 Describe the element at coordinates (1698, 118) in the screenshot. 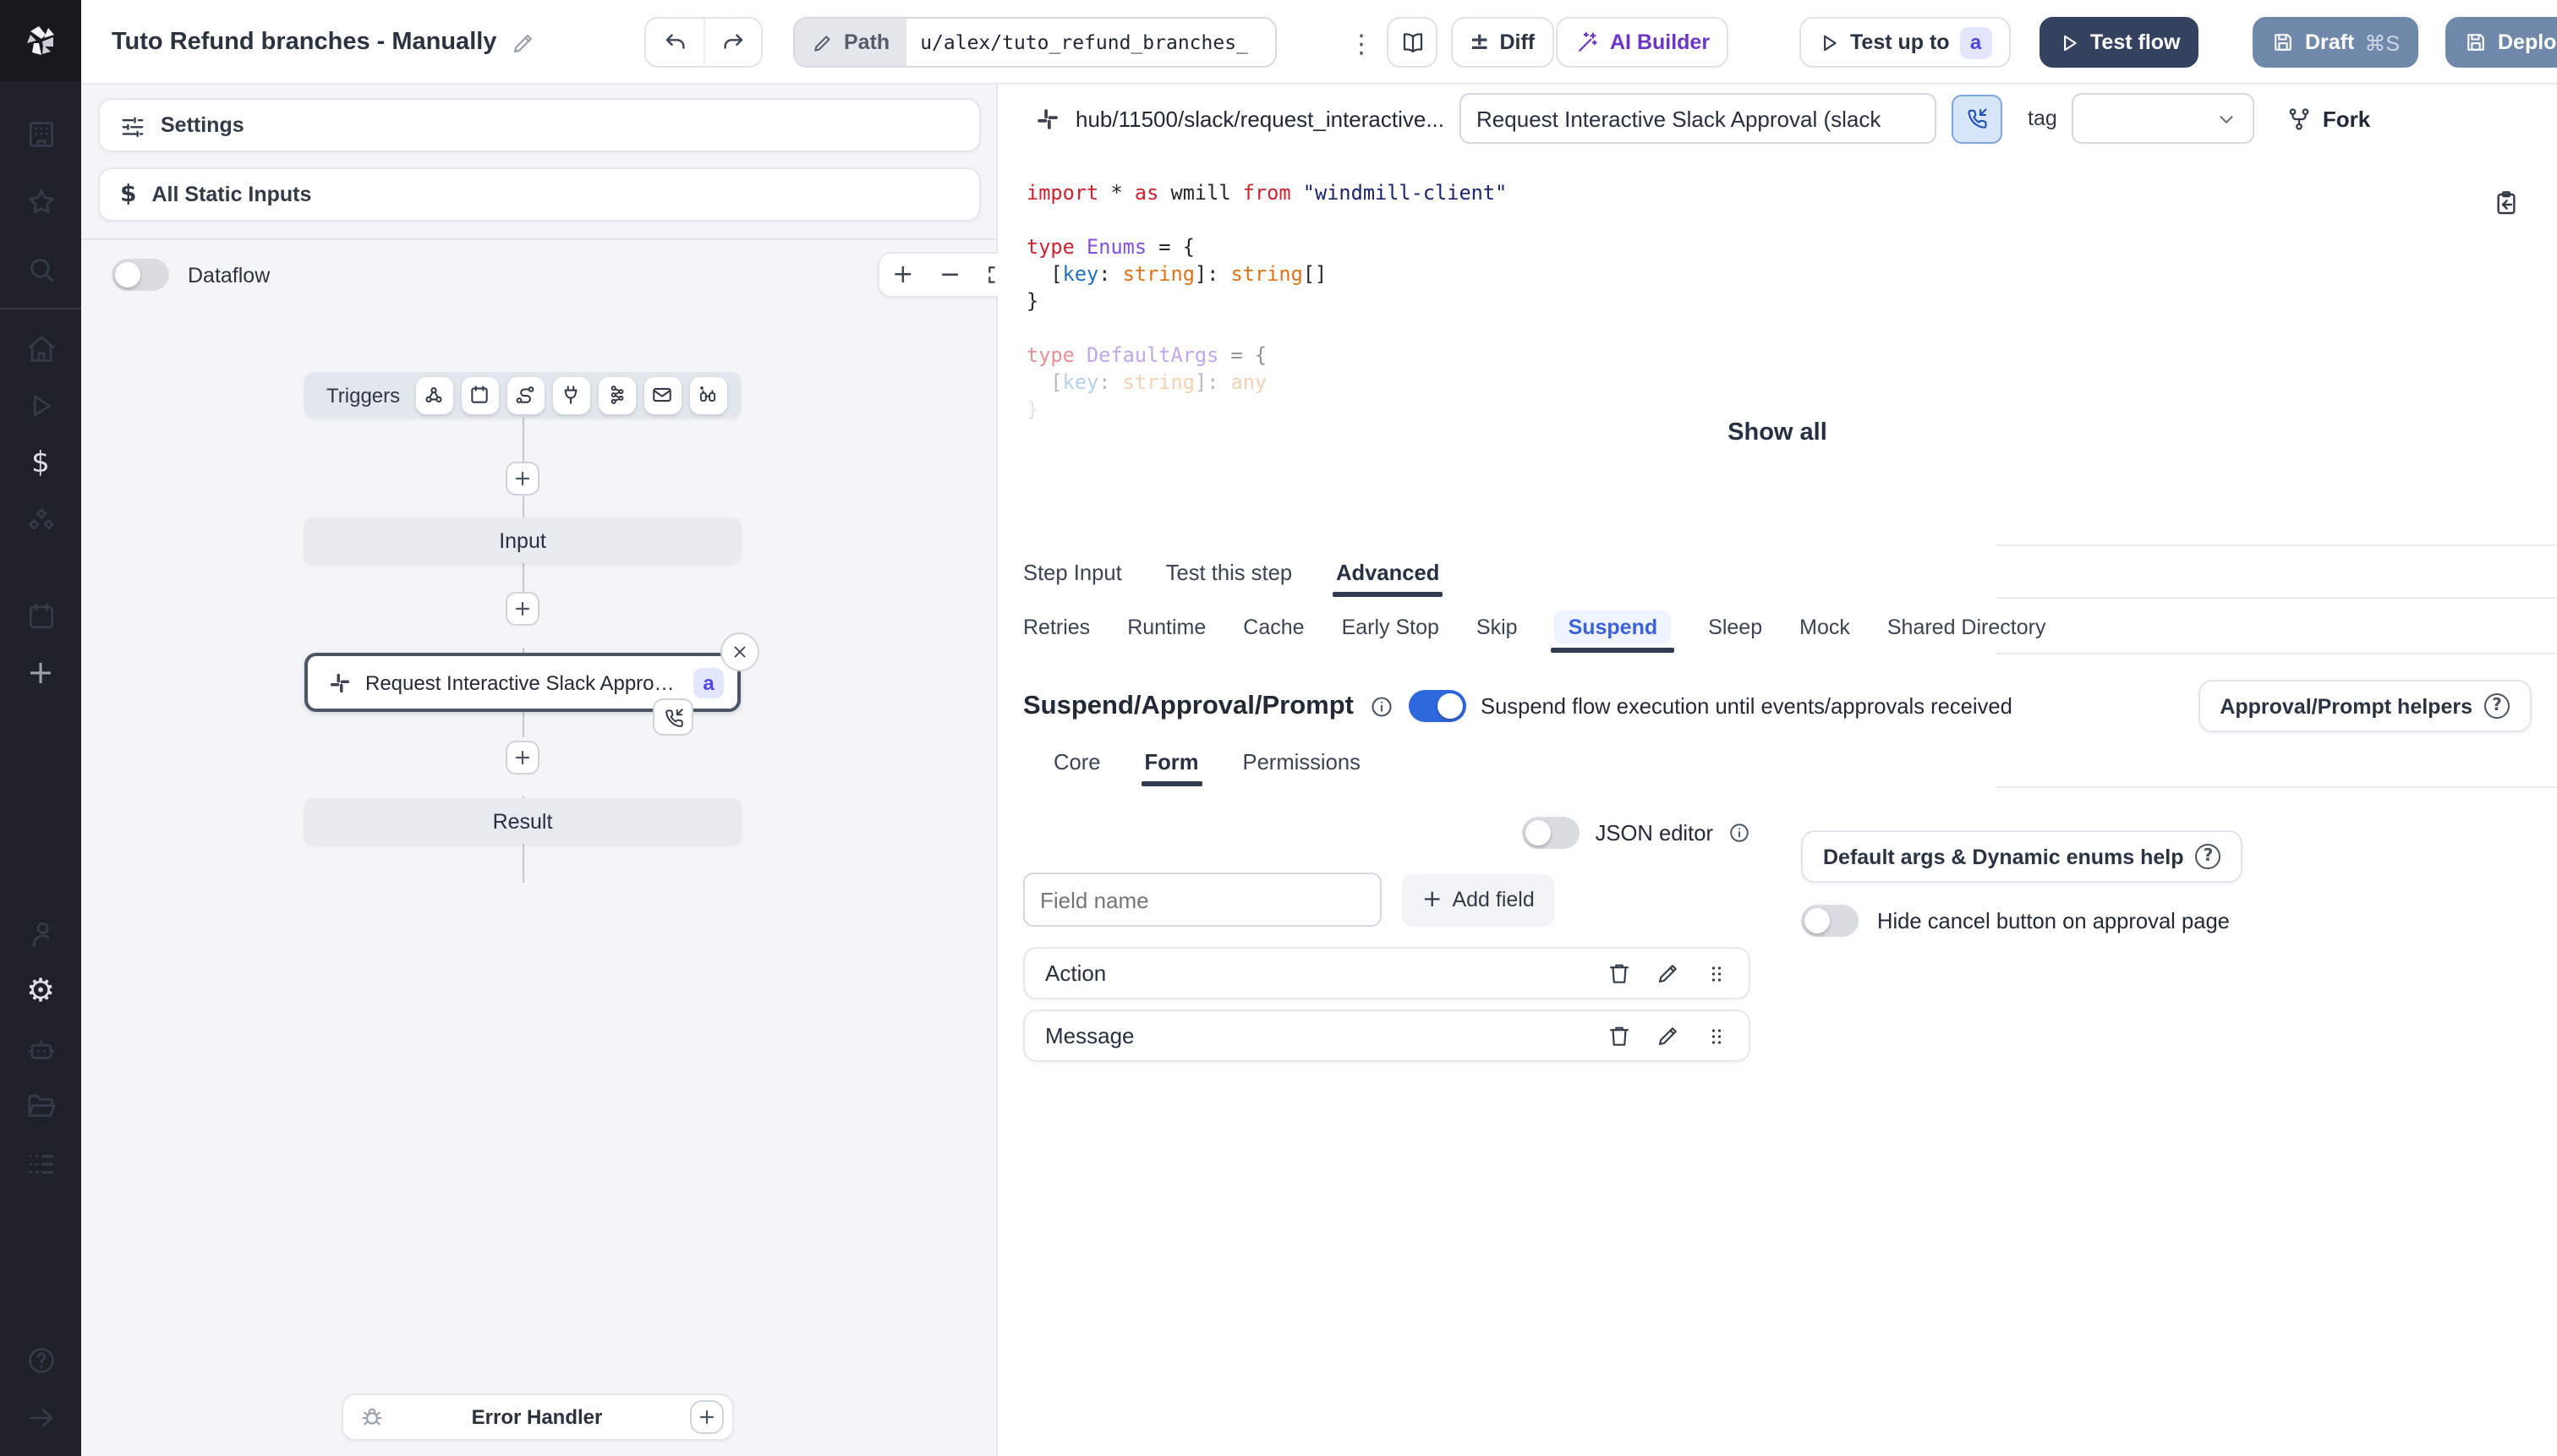

I see `step-name-input` at that location.